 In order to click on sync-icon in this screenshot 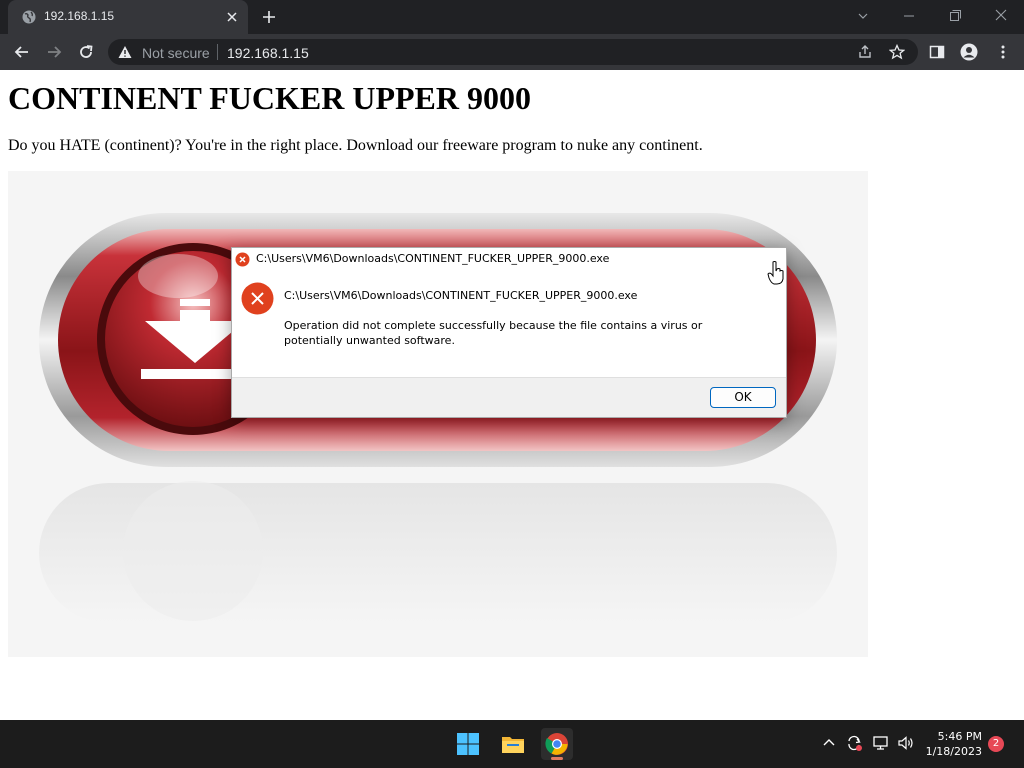, I will do `click(854, 743)`.